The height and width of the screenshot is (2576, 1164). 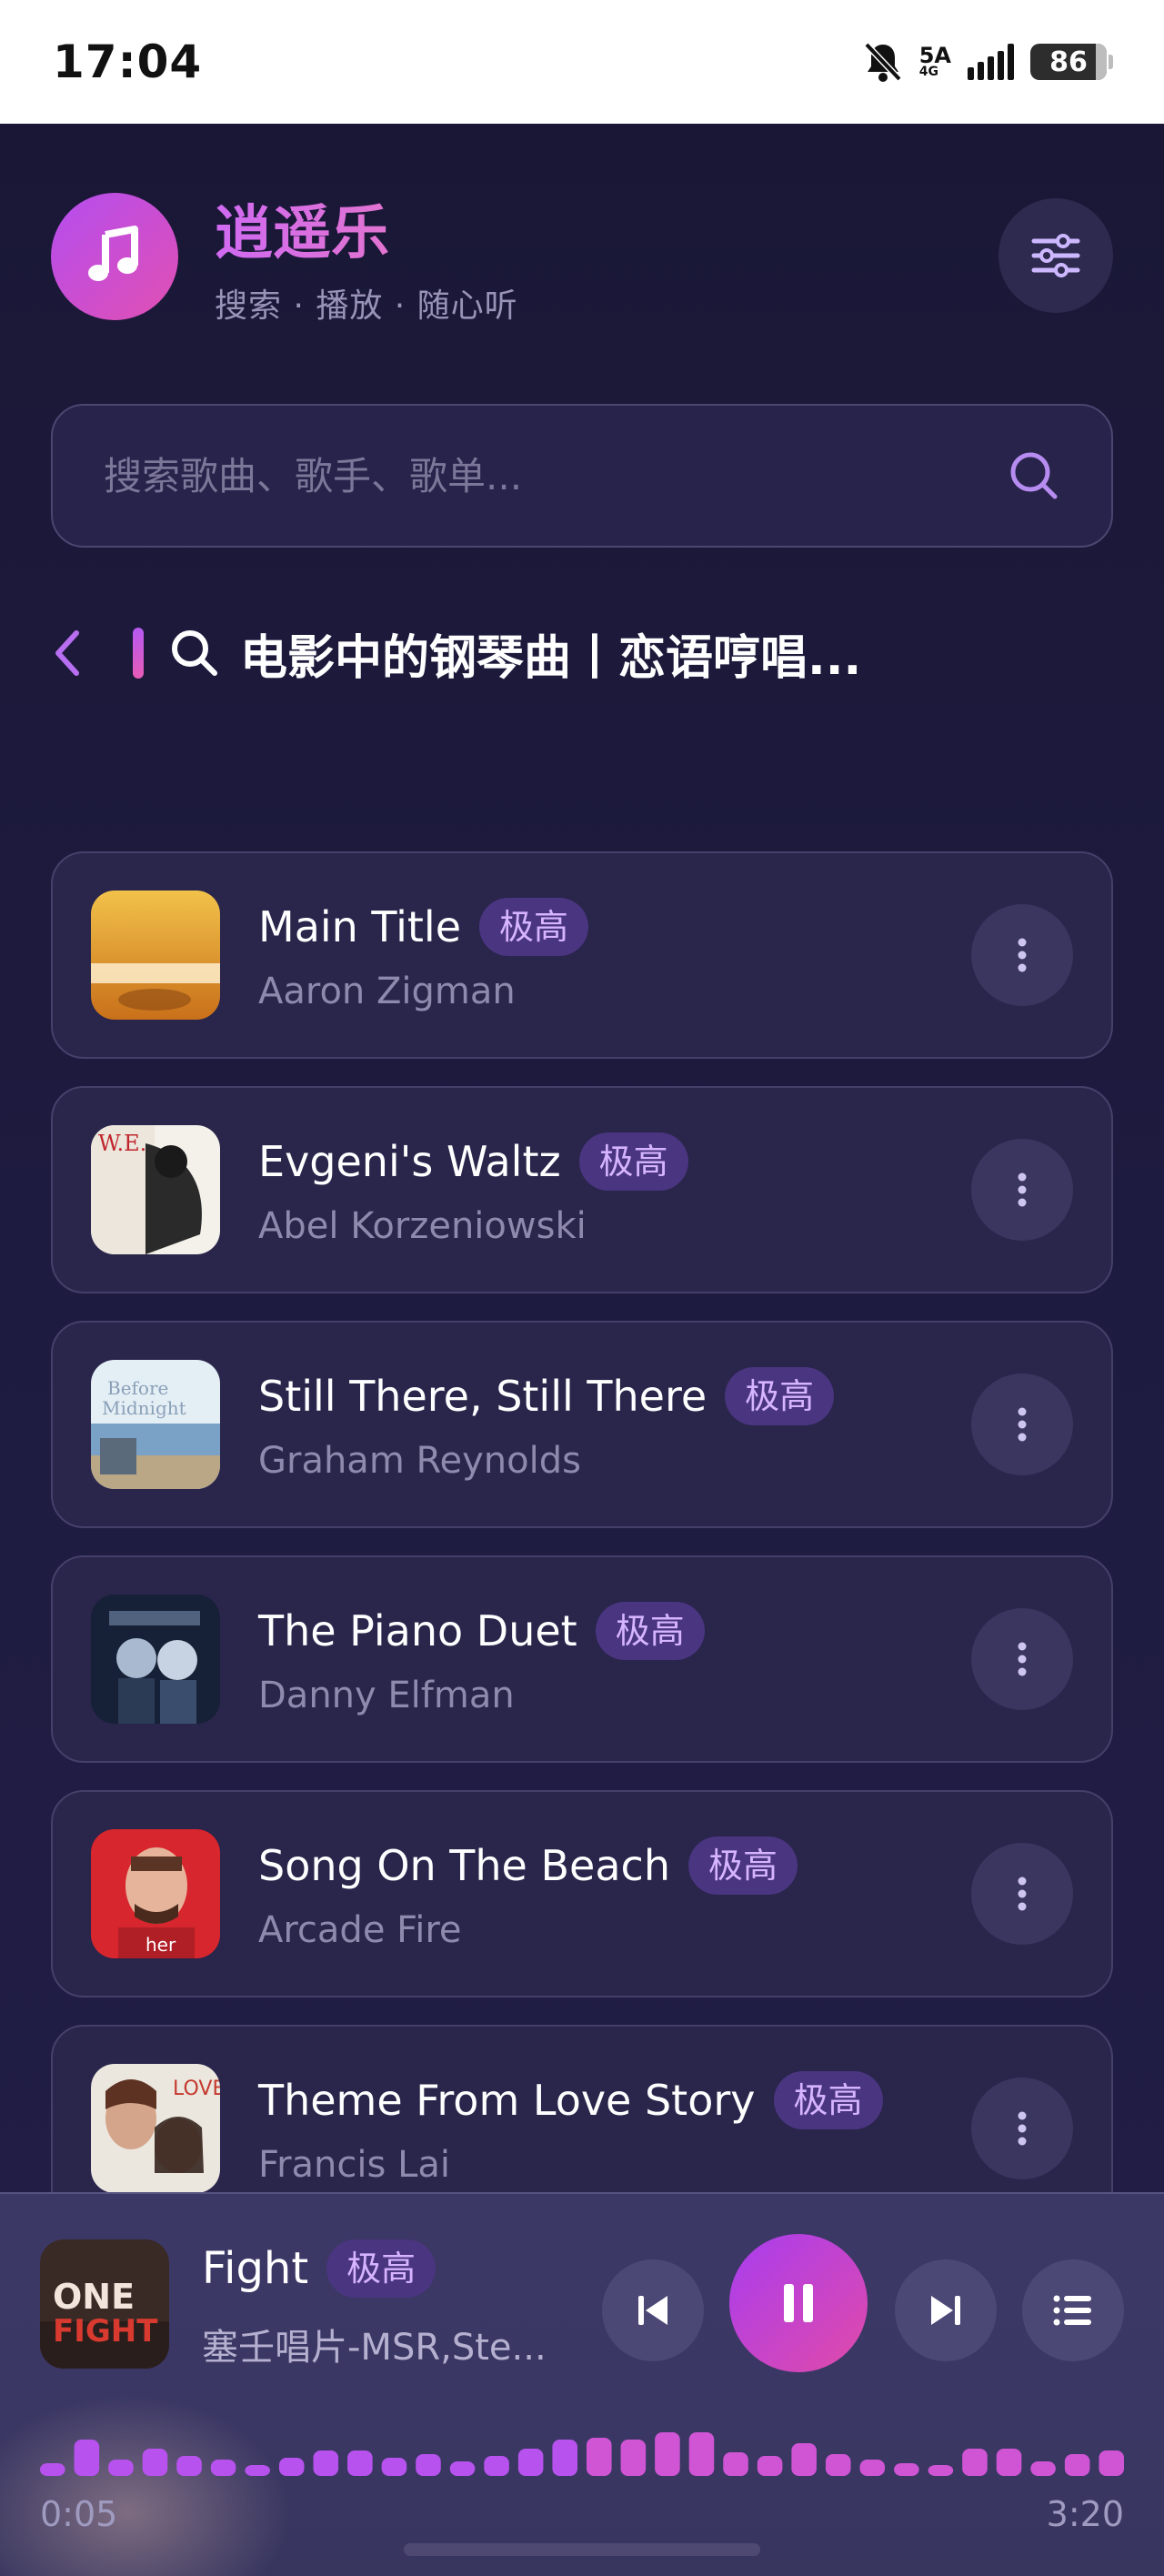 I want to click on song-title: Theme From Love Story, so click(x=507, y=2100).